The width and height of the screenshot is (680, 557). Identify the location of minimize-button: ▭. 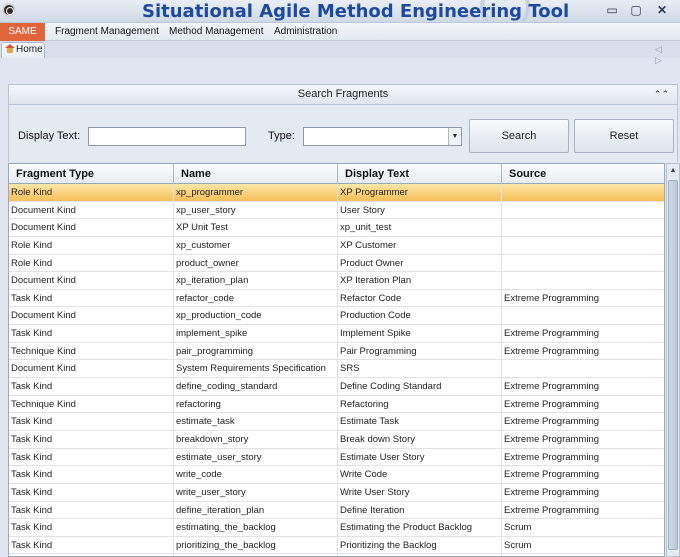
(612, 10).